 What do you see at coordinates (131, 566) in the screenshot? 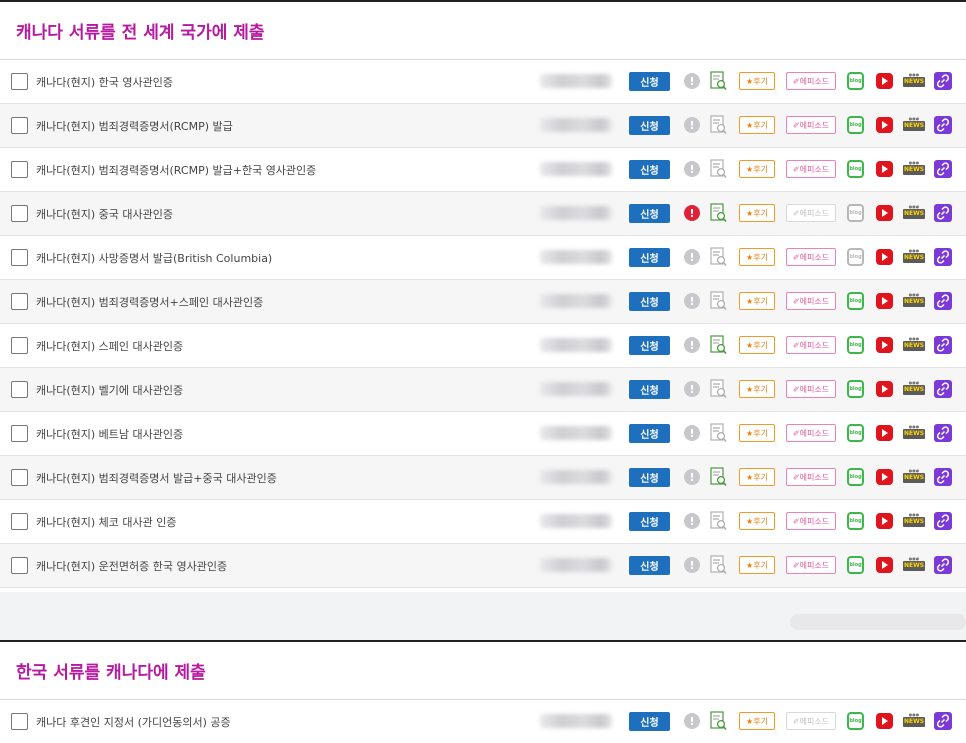
I see `document-name: 캐나다(현지) 운전면허증 한국 영사관인증` at bounding box center [131, 566].